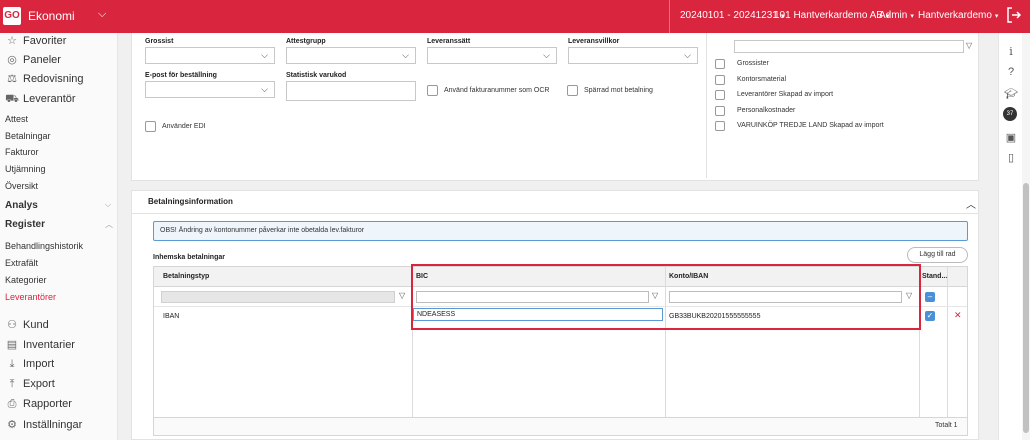 This screenshot has height=440, width=1030. I want to click on edi-checkbox, so click(150, 126).